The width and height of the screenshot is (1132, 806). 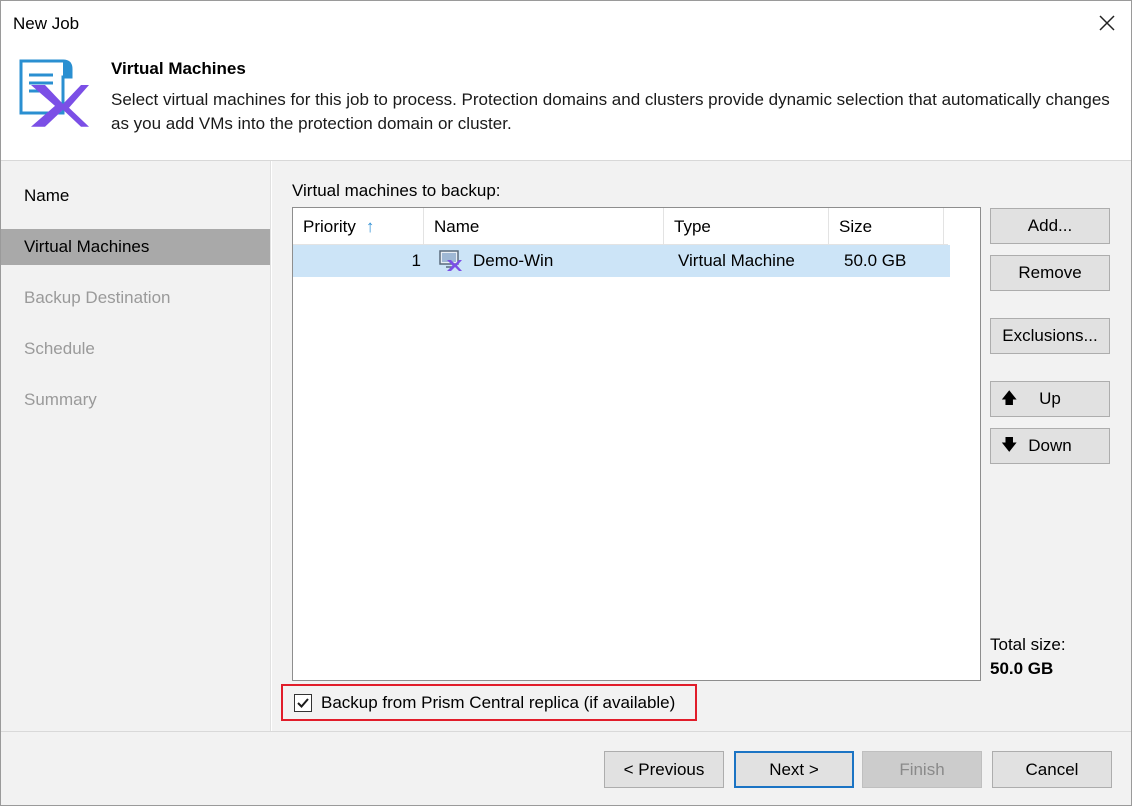 What do you see at coordinates (566, 768) in the screenshot?
I see `wizard-footer: < Previous Next > Finish Cancel` at bounding box center [566, 768].